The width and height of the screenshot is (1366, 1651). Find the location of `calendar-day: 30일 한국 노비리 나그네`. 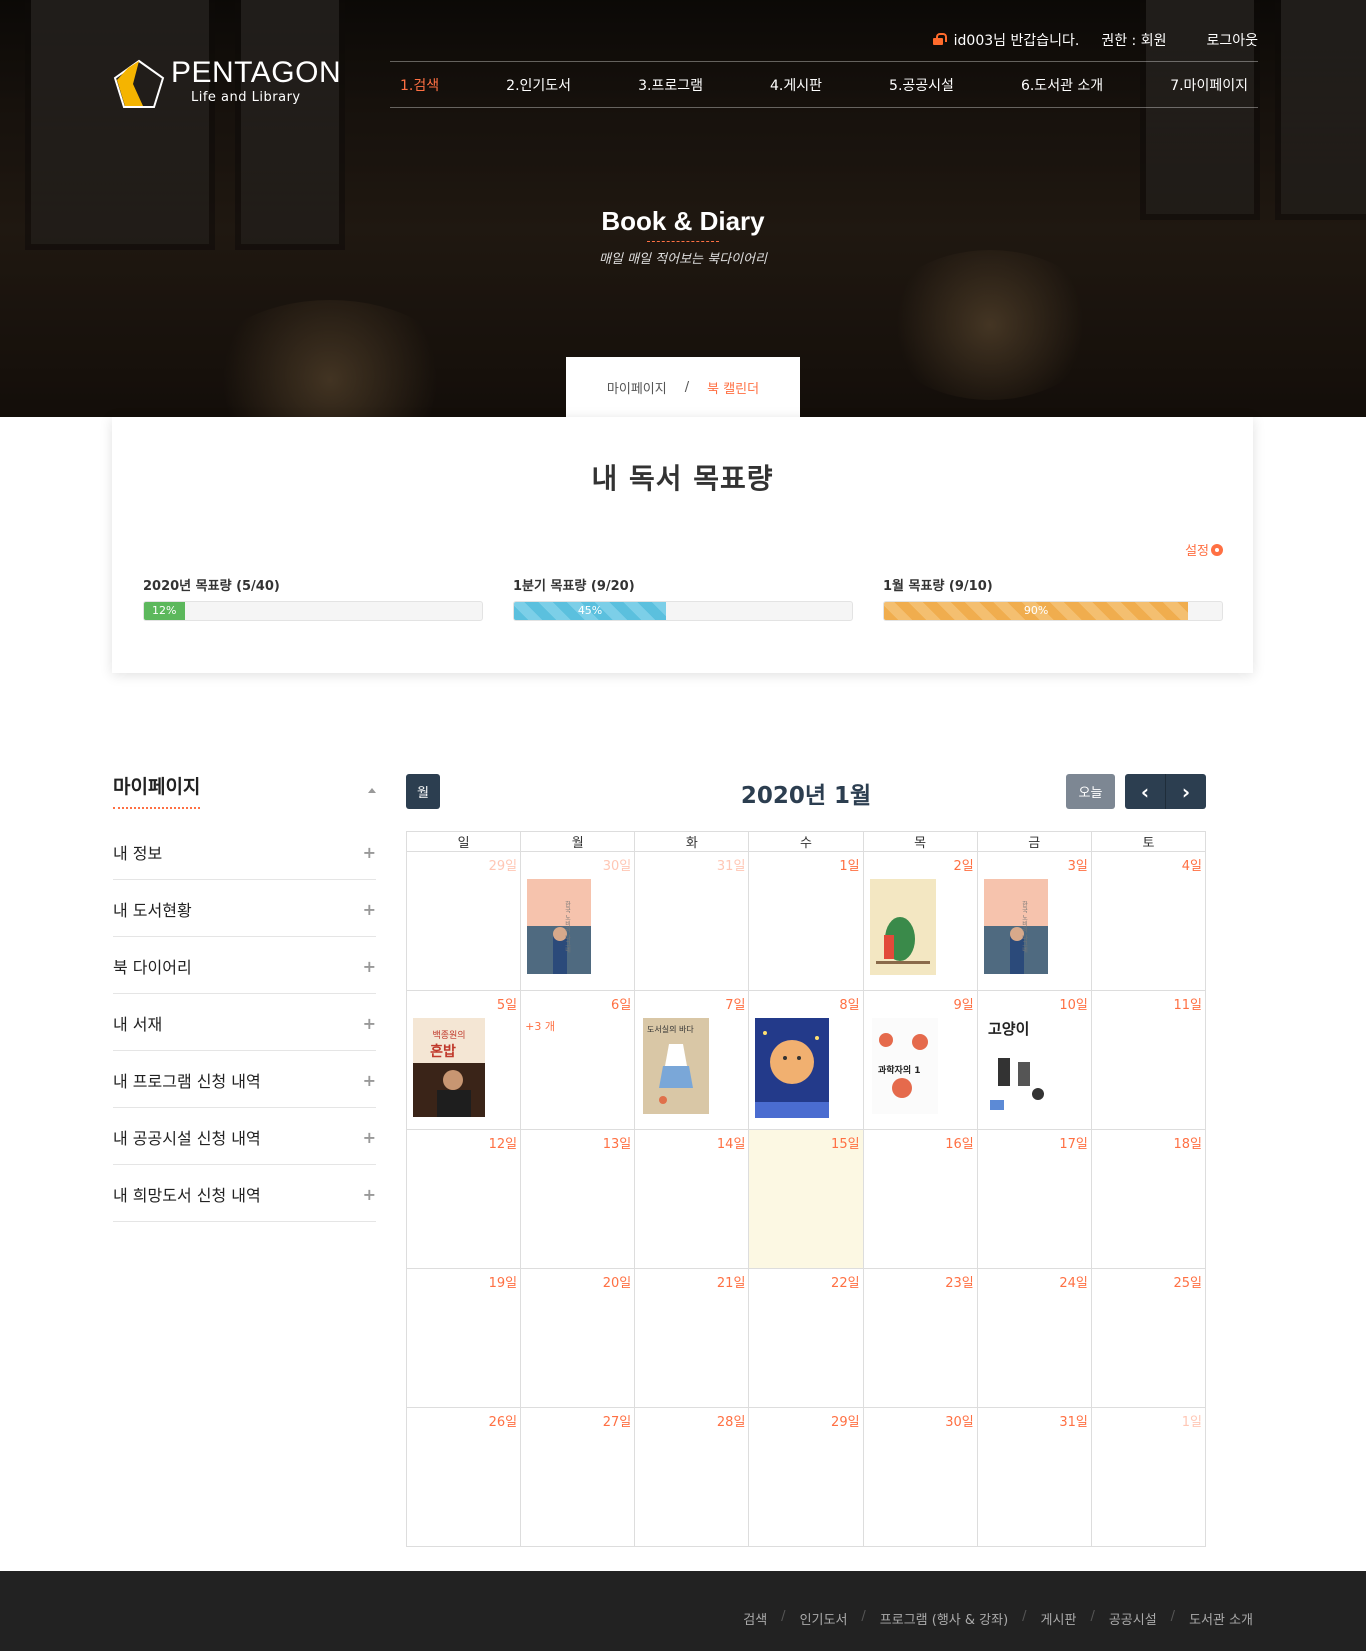

calendar-day: 30일 한국 노비리 나그네 is located at coordinates (578, 921).